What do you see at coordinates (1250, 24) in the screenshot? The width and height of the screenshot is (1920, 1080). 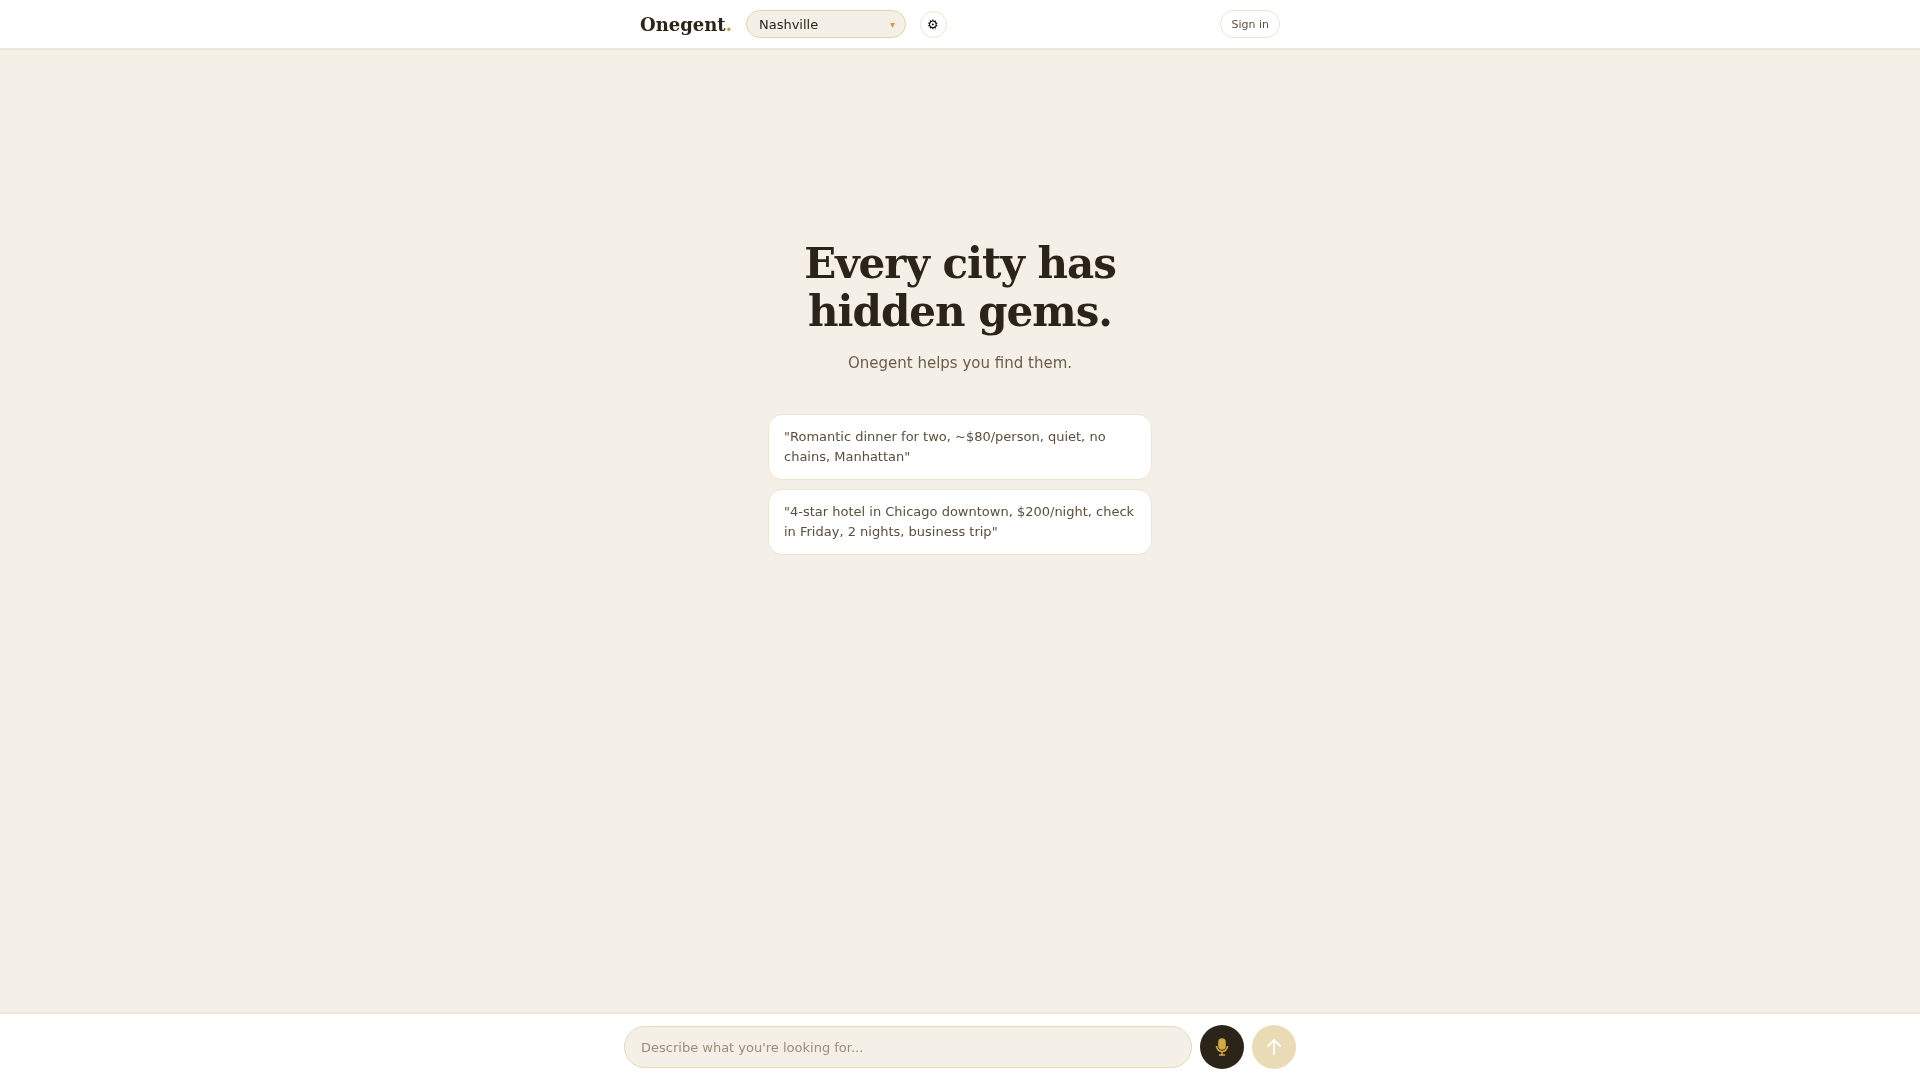 I see `sign-in-button: Sign in` at bounding box center [1250, 24].